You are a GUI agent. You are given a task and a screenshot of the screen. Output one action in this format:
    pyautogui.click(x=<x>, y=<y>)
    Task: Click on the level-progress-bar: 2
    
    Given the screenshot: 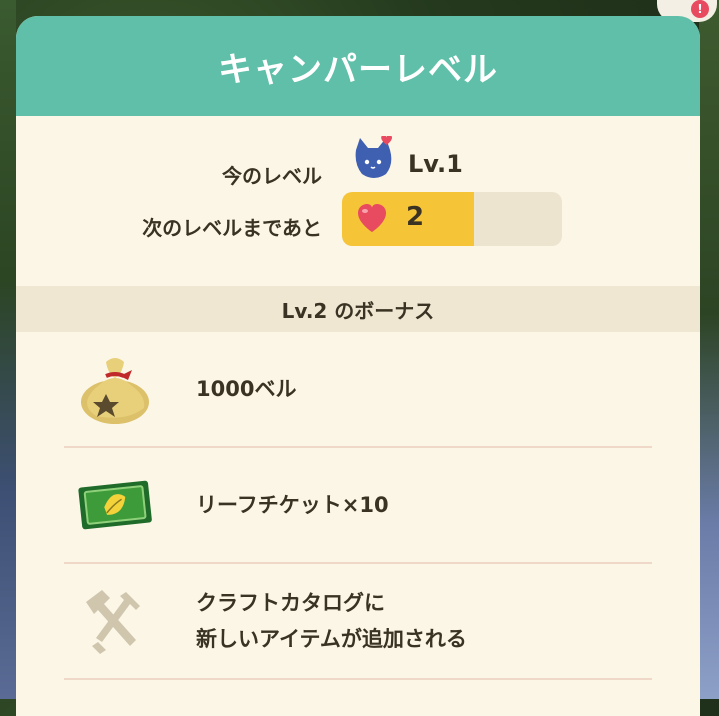 What is the action you would take?
    pyautogui.click(x=452, y=219)
    